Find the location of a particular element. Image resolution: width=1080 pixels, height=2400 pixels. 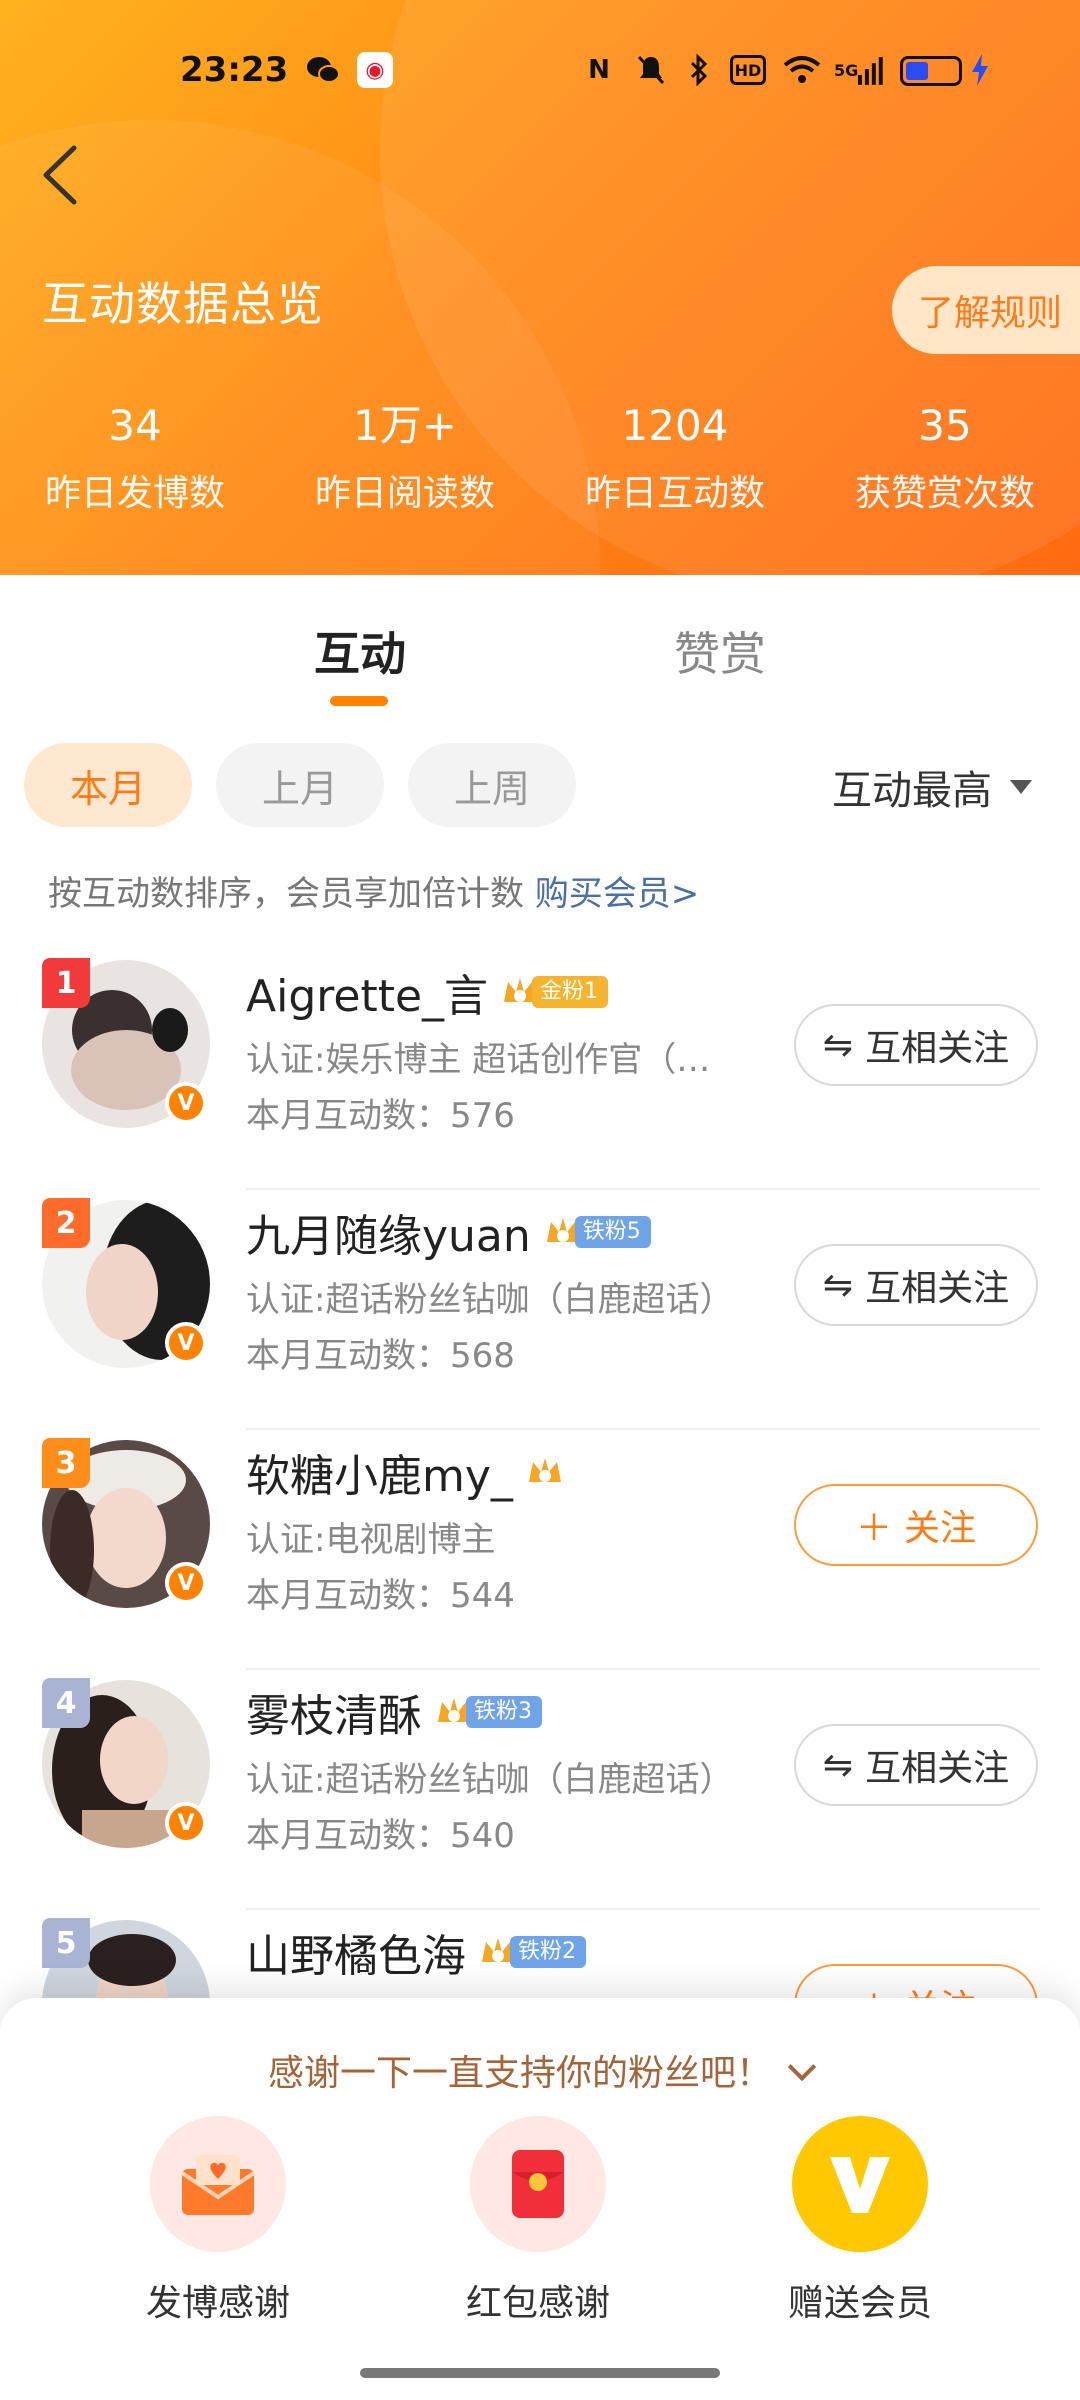

user-certification: 认证:电视剧博主 is located at coordinates (371, 1540).